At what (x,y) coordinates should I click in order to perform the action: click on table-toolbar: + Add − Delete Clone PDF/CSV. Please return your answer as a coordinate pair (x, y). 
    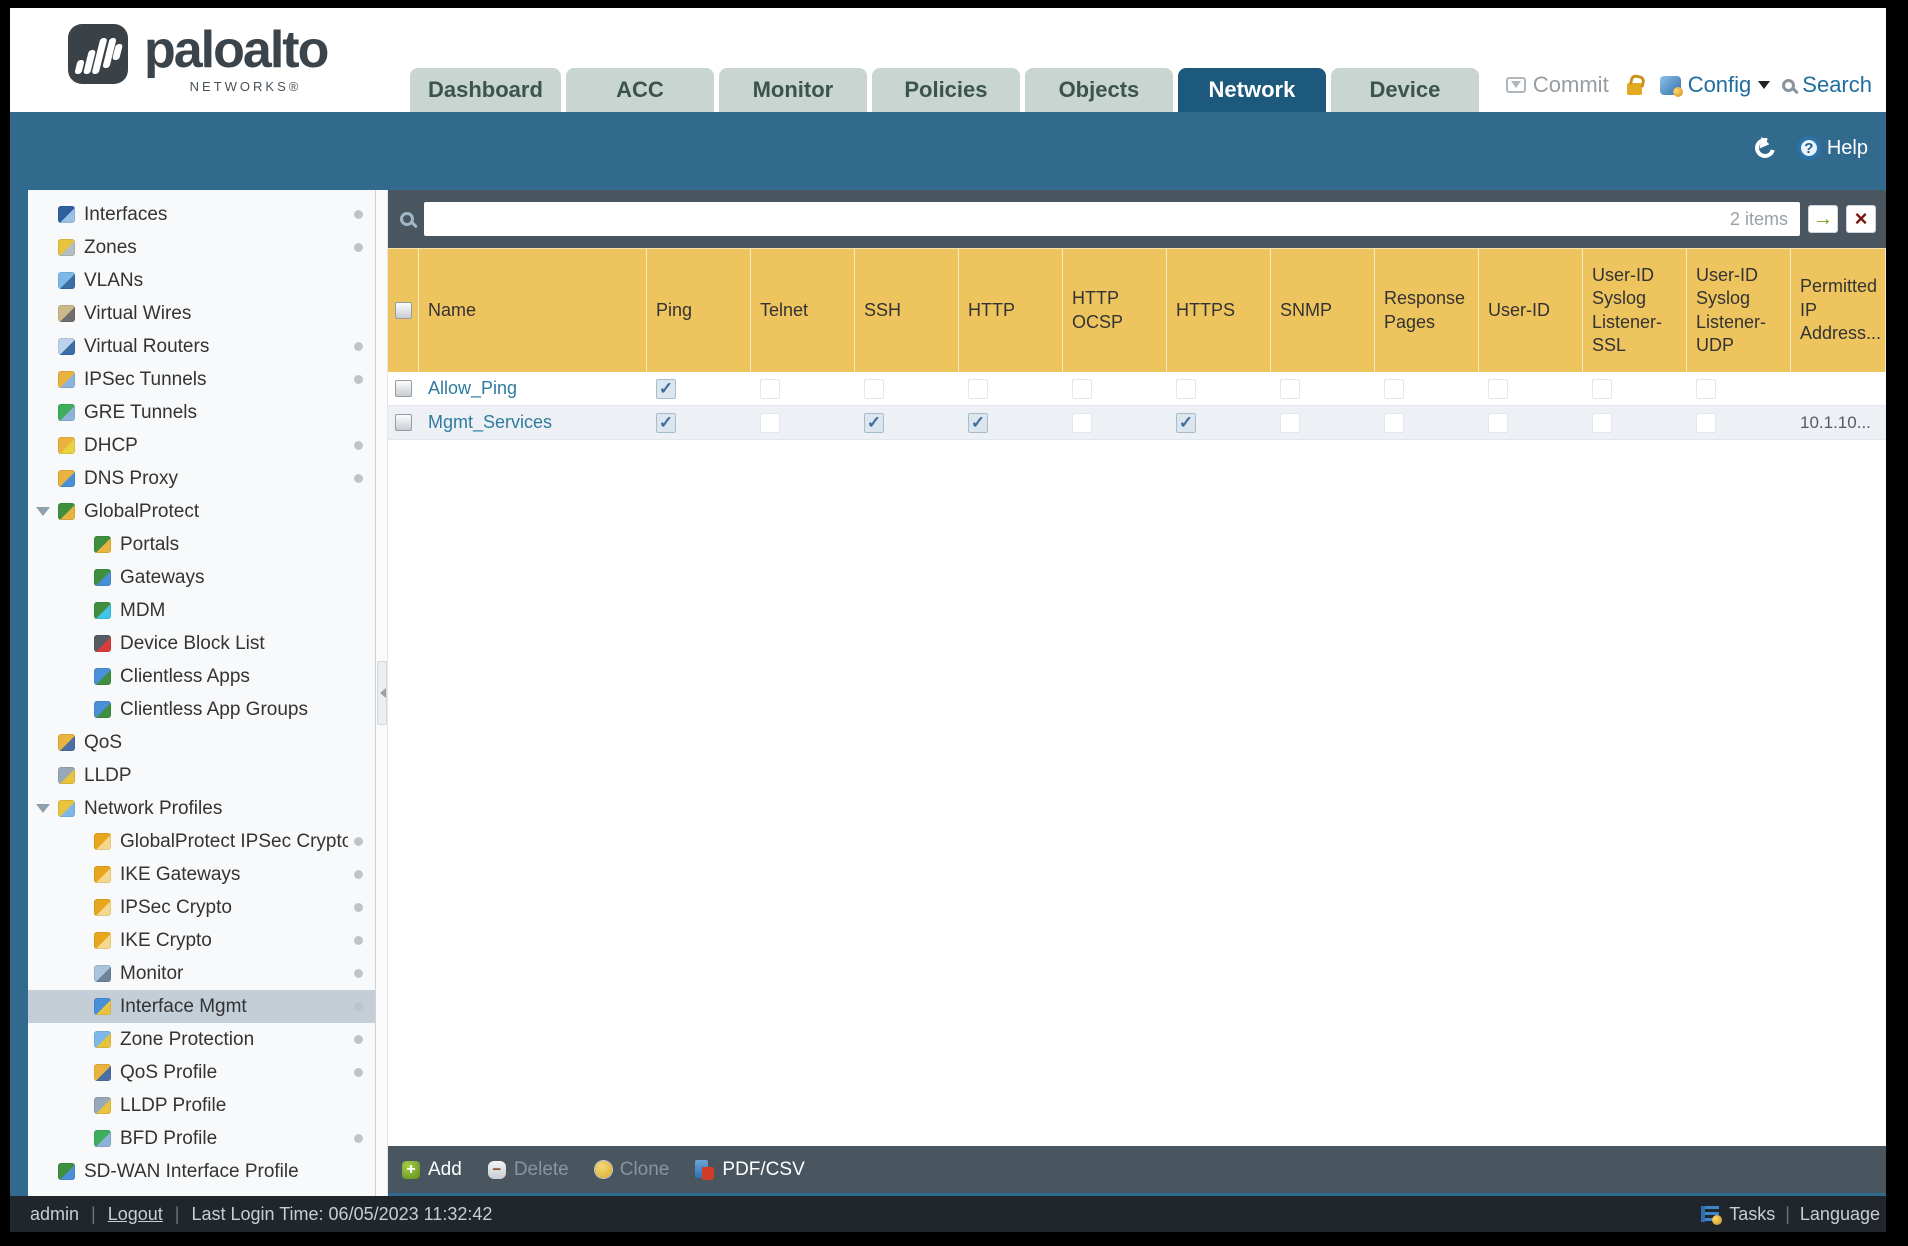
    Looking at the image, I should click on (1137, 1171).